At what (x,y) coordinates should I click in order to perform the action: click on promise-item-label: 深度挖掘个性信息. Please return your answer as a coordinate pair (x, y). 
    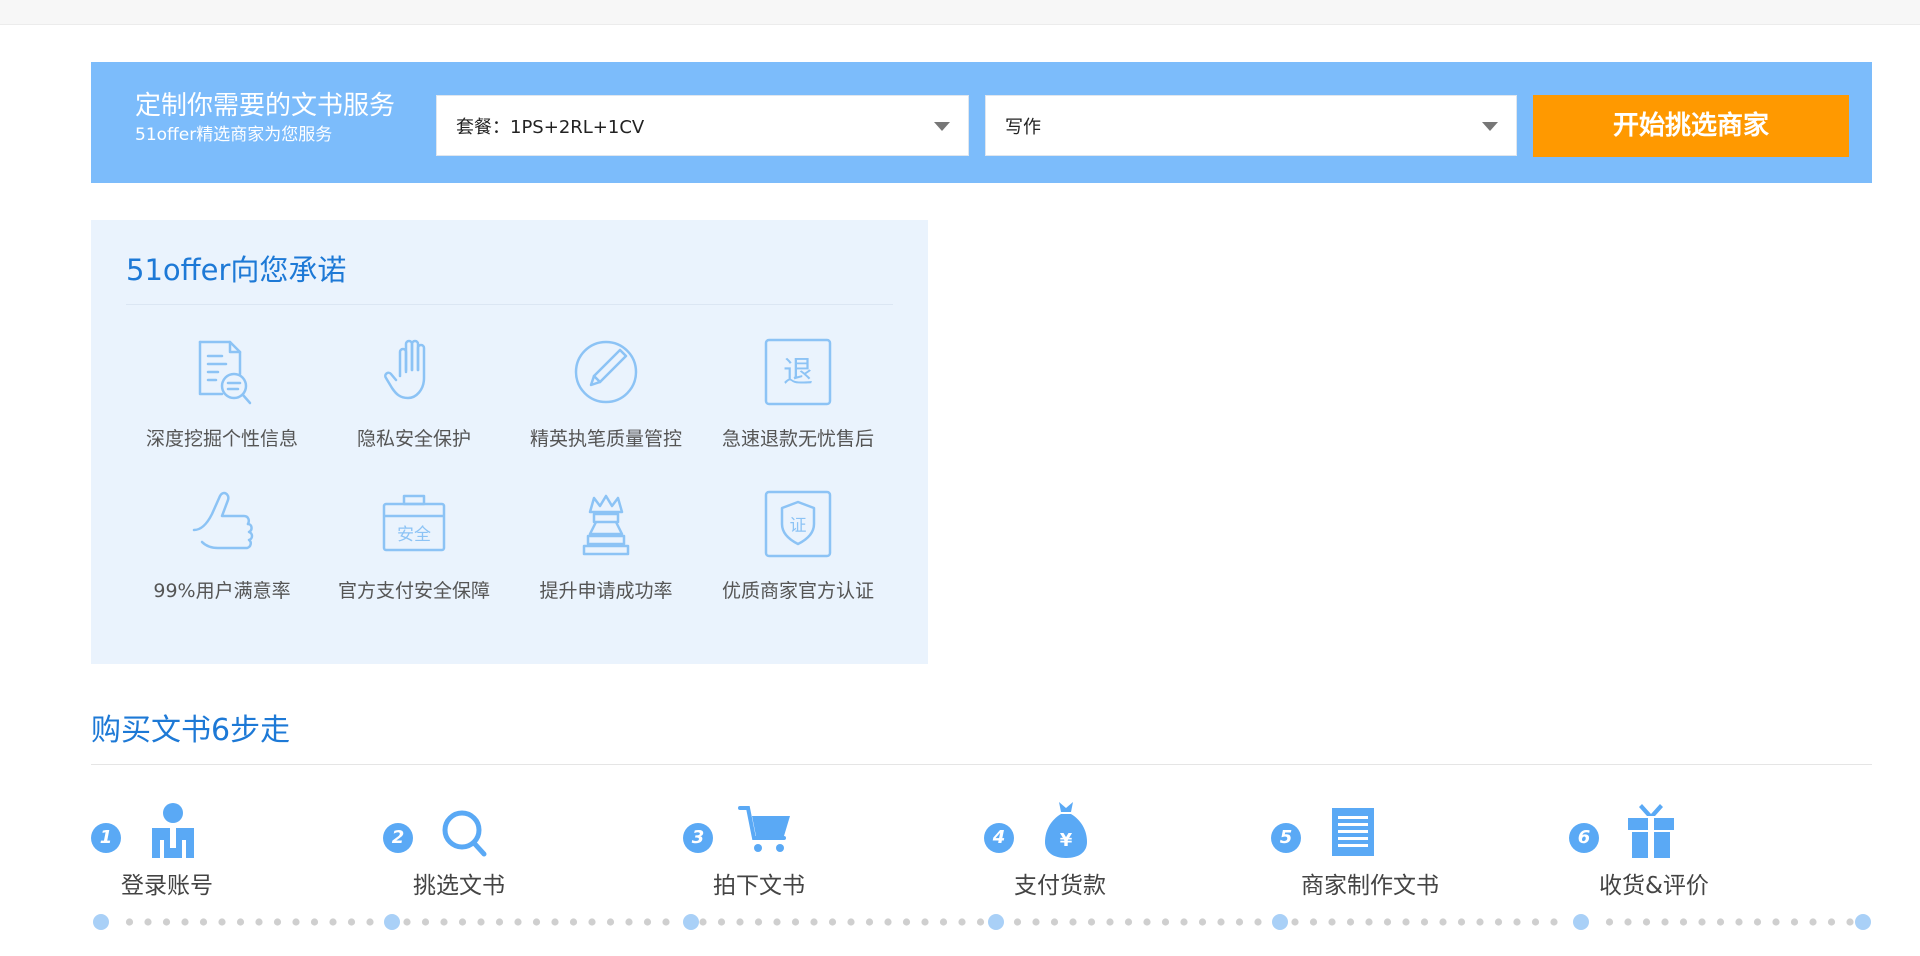
    Looking at the image, I should click on (221, 439).